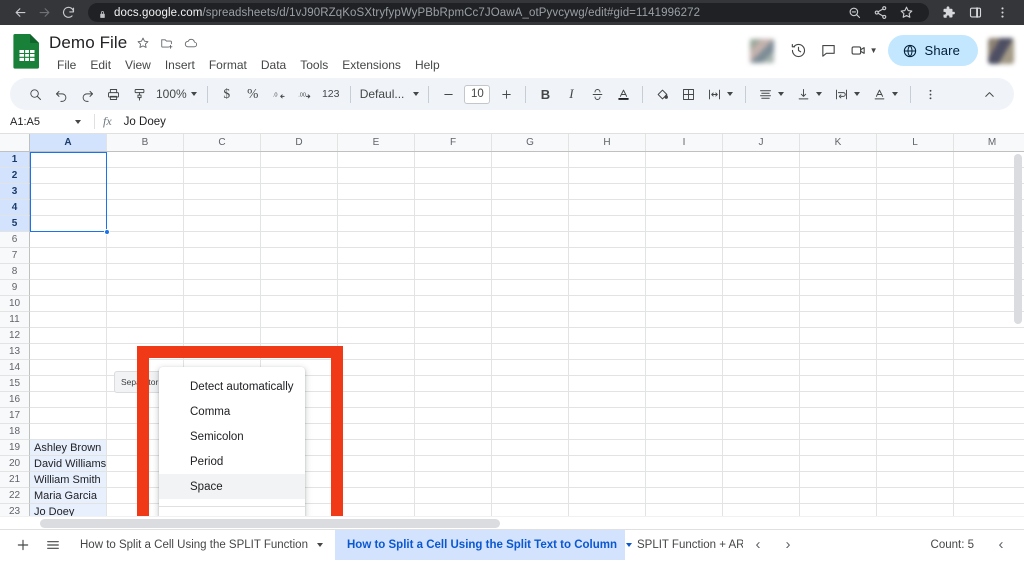 The image size is (1024, 561). I want to click on cell-C11, so click(222, 352).